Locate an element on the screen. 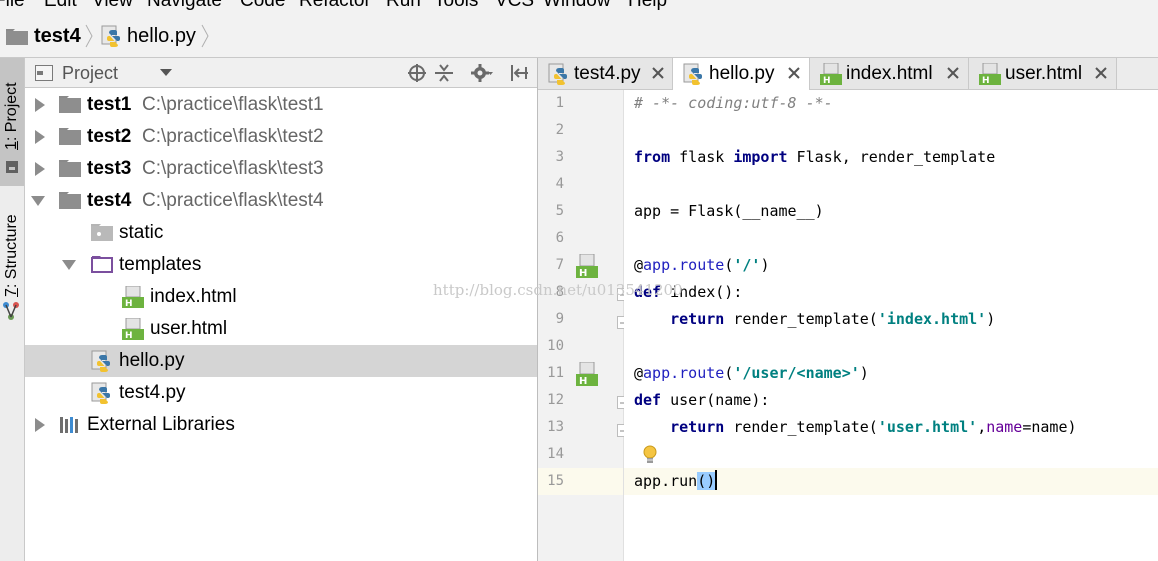 This screenshot has width=1158, height=561. code-line: @app.route('/') is located at coordinates (891, 265).